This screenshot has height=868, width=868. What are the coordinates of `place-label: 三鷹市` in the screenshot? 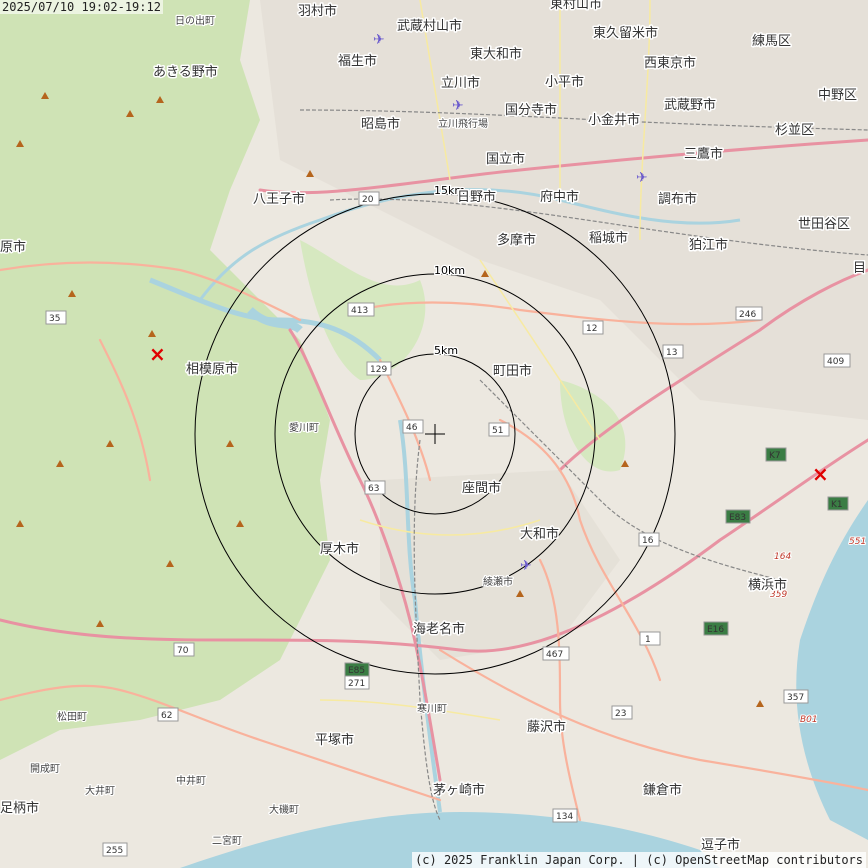 It's located at (703, 154).